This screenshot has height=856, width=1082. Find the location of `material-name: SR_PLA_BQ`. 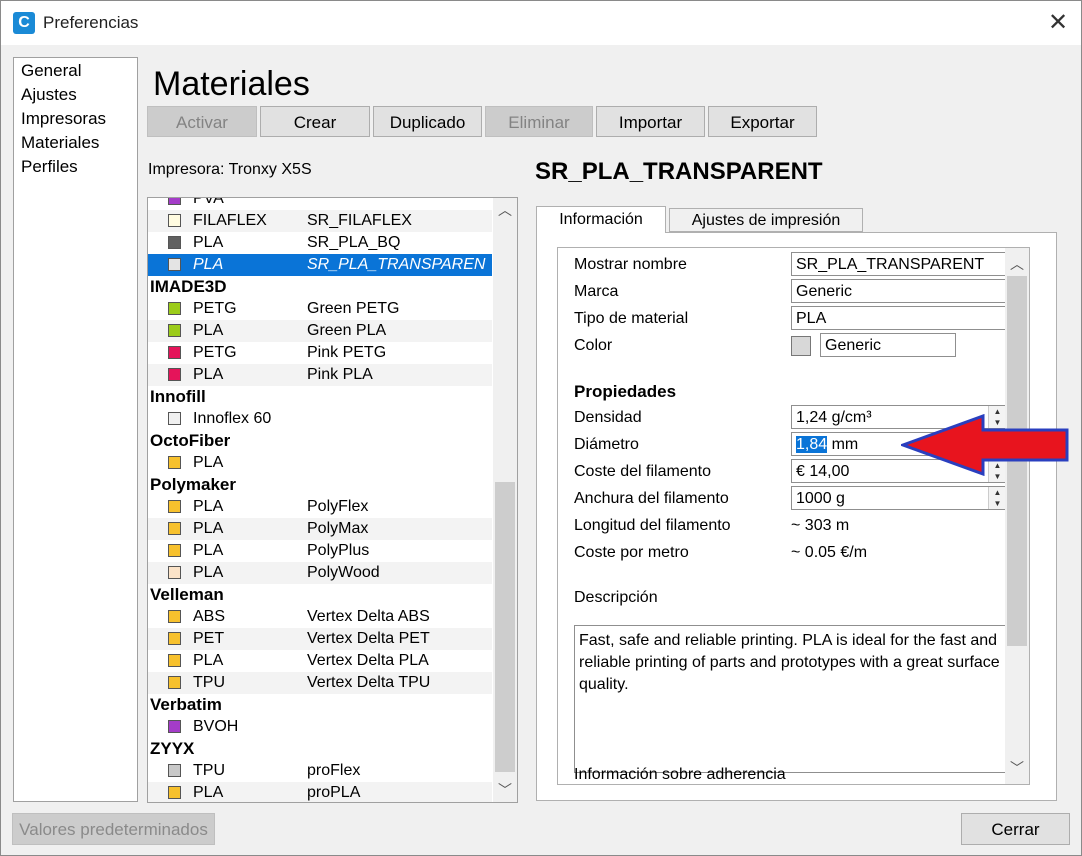

material-name: SR_PLA_BQ is located at coordinates (354, 242).